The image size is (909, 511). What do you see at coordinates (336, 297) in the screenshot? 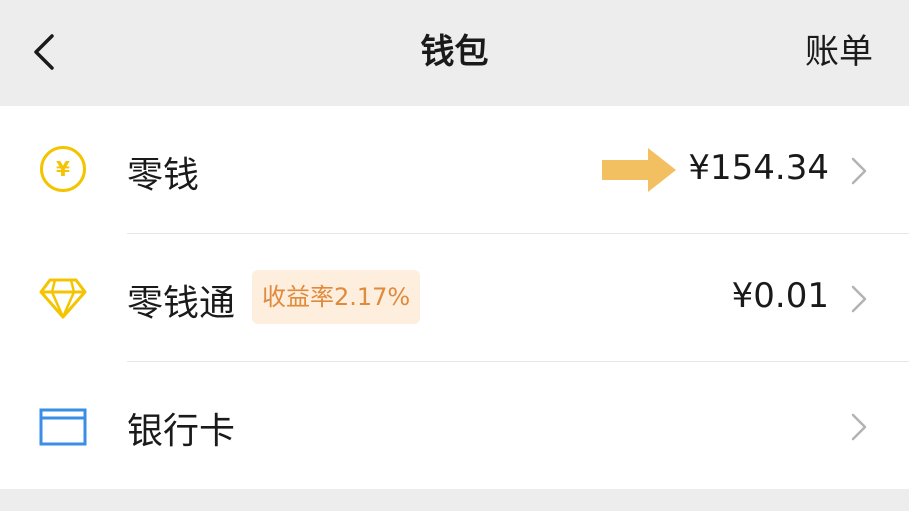
I see `yield-rate-badge: 收益率2.17%` at bounding box center [336, 297].